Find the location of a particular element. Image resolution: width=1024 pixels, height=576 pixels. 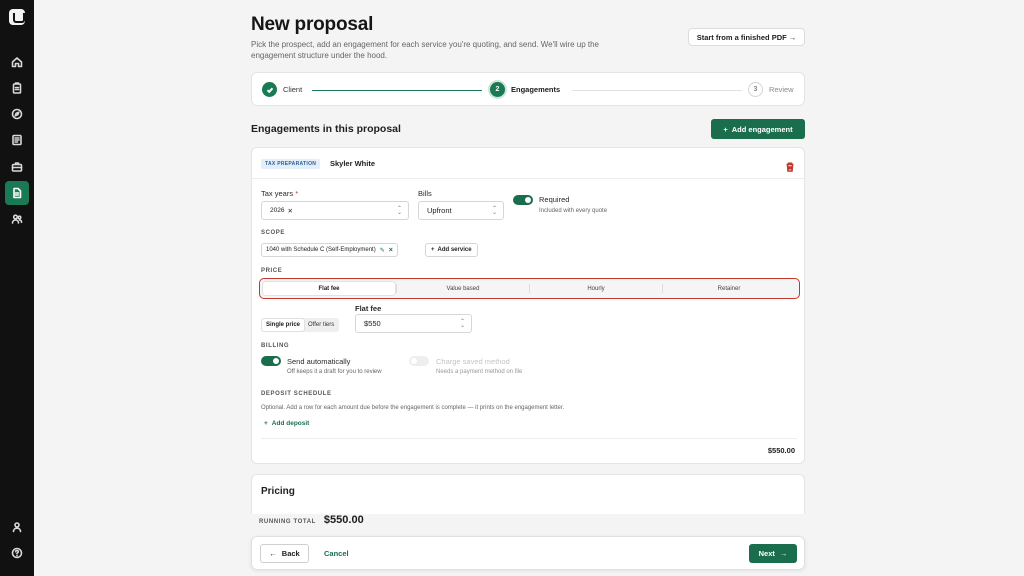

stepper: Client 2 Engagements 3 Review is located at coordinates (528, 89).